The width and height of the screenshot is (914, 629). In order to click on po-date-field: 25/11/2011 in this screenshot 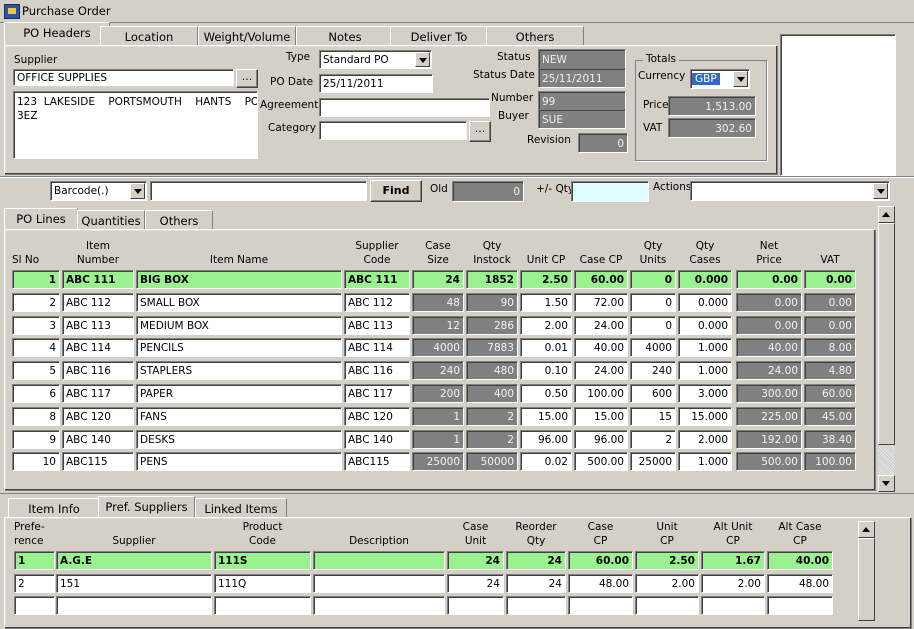, I will do `click(376, 83)`.